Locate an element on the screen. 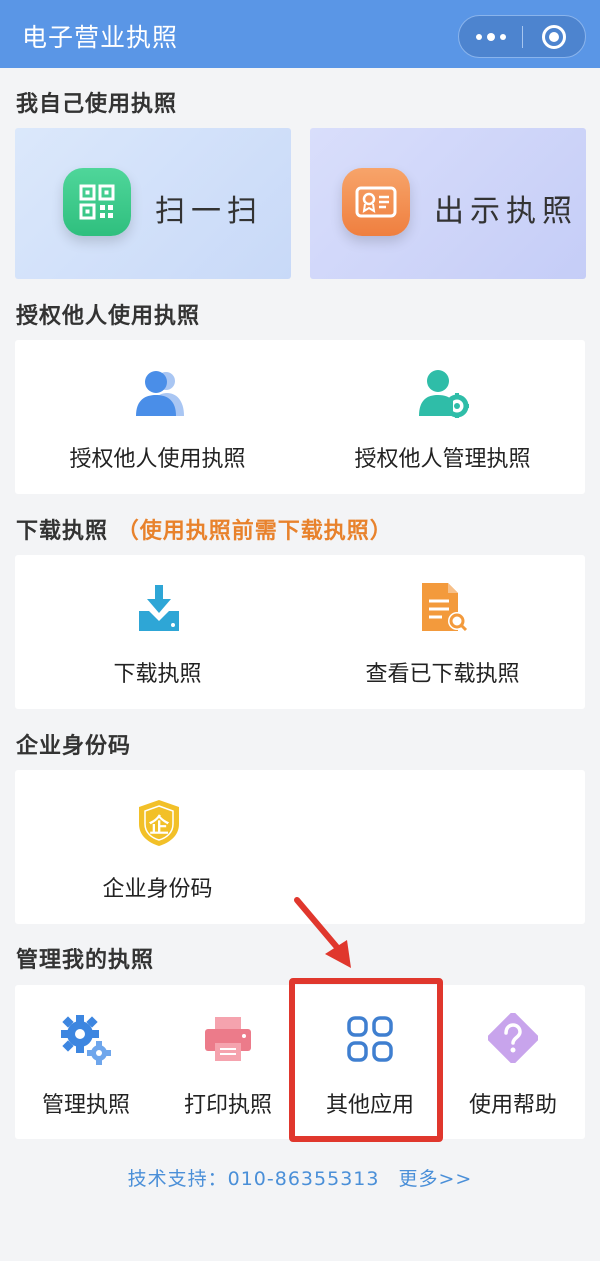 The width and height of the screenshot is (600, 1261). help-question-icon is located at coordinates (513, 1038).